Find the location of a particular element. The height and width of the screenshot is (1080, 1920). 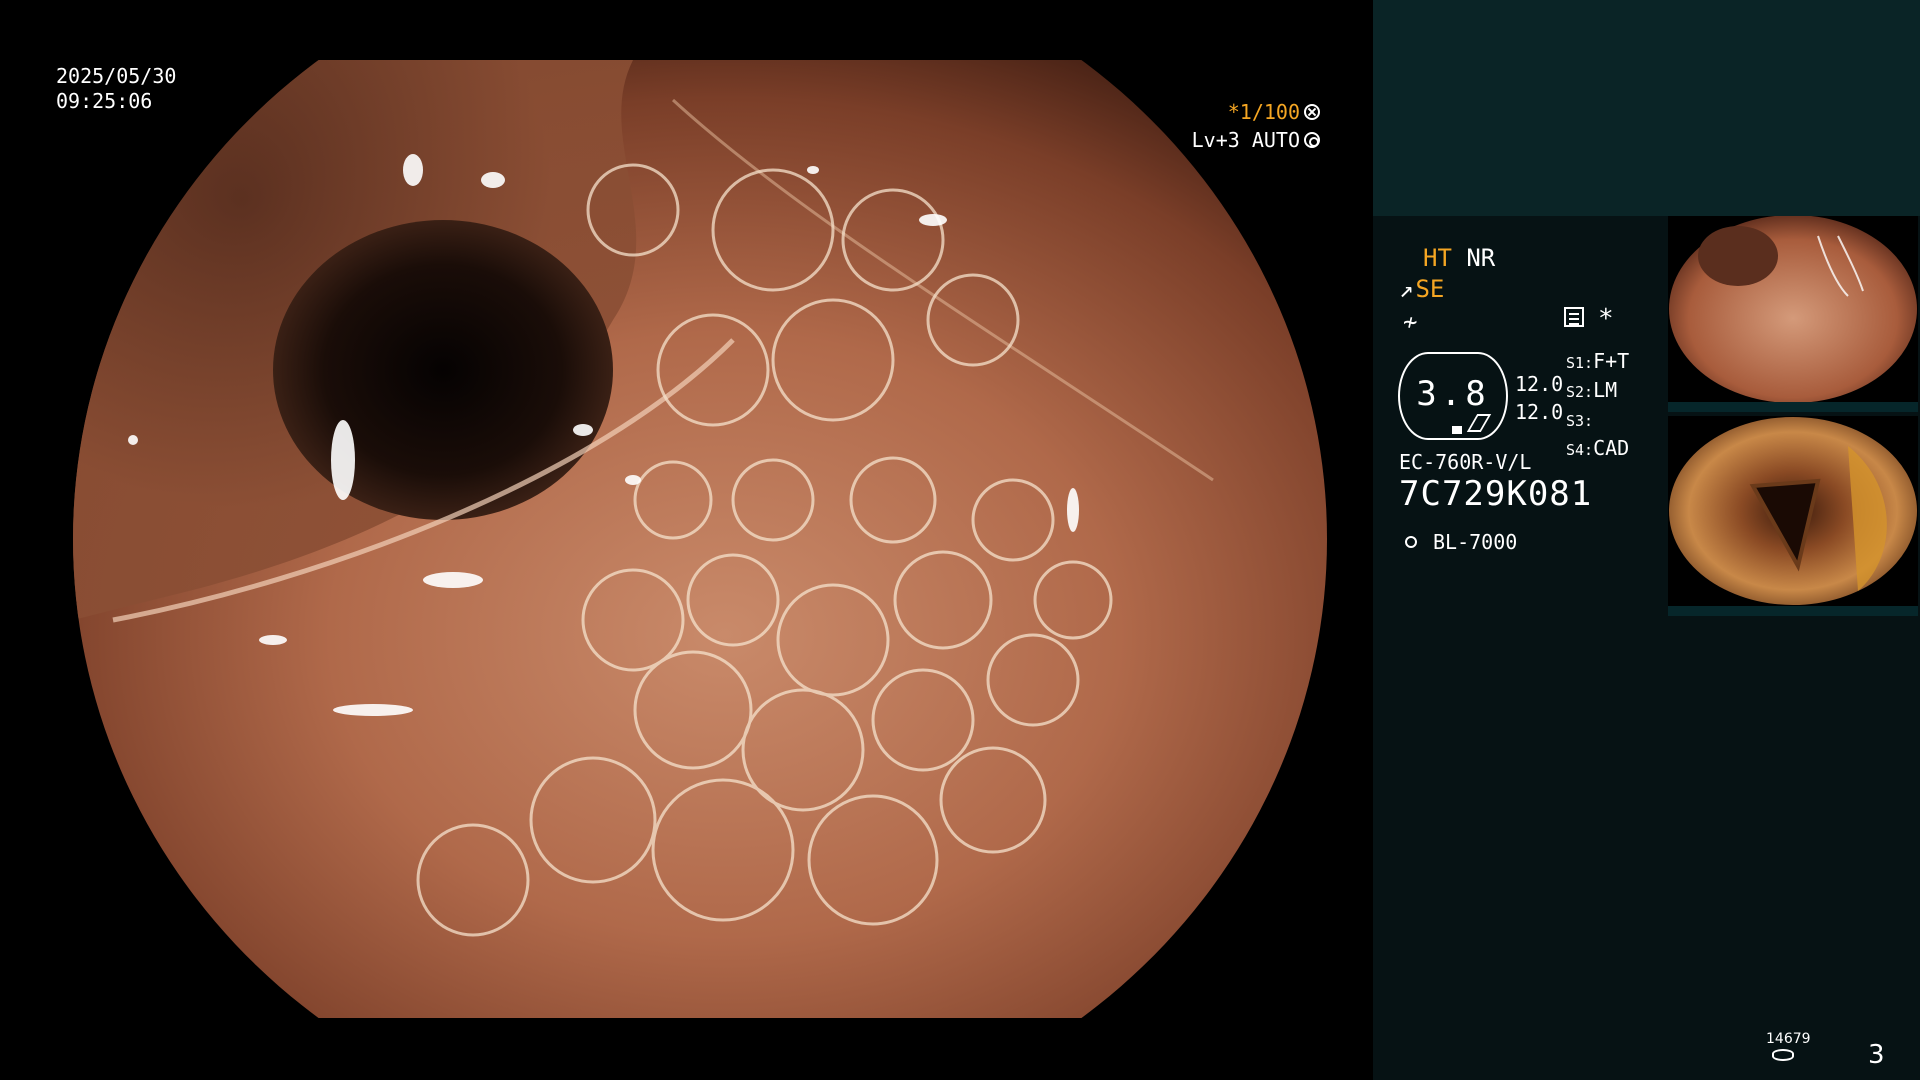

mode-nr: NR is located at coordinates (1481, 258).